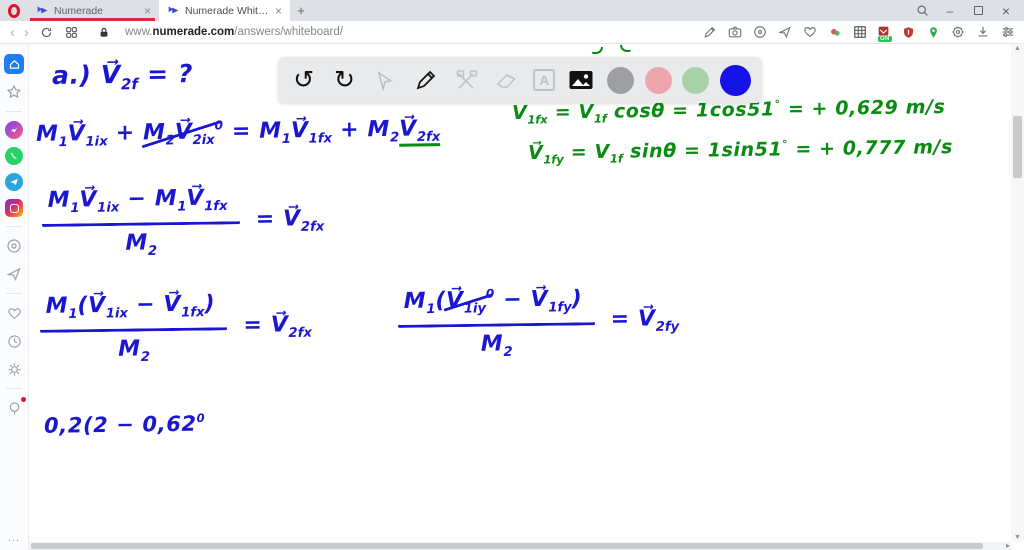  What do you see at coordinates (467, 80) in the screenshot?
I see `shapes-tool` at bounding box center [467, 80].